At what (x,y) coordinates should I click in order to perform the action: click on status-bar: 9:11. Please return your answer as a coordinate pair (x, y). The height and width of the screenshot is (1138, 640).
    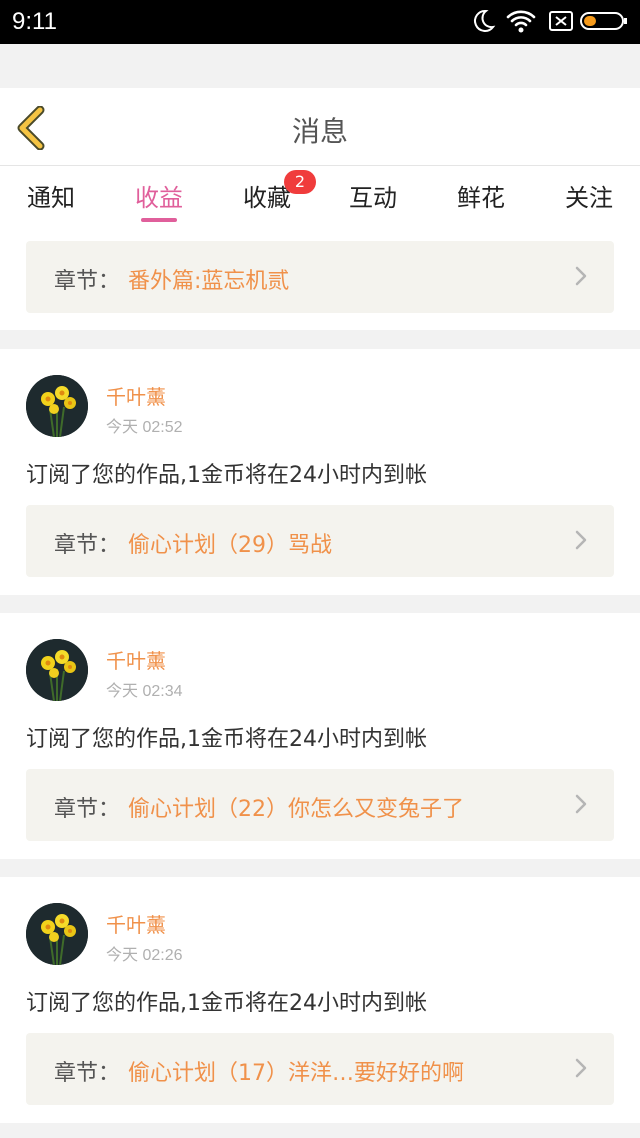
    Looking at the image, I should click on (320, 22).